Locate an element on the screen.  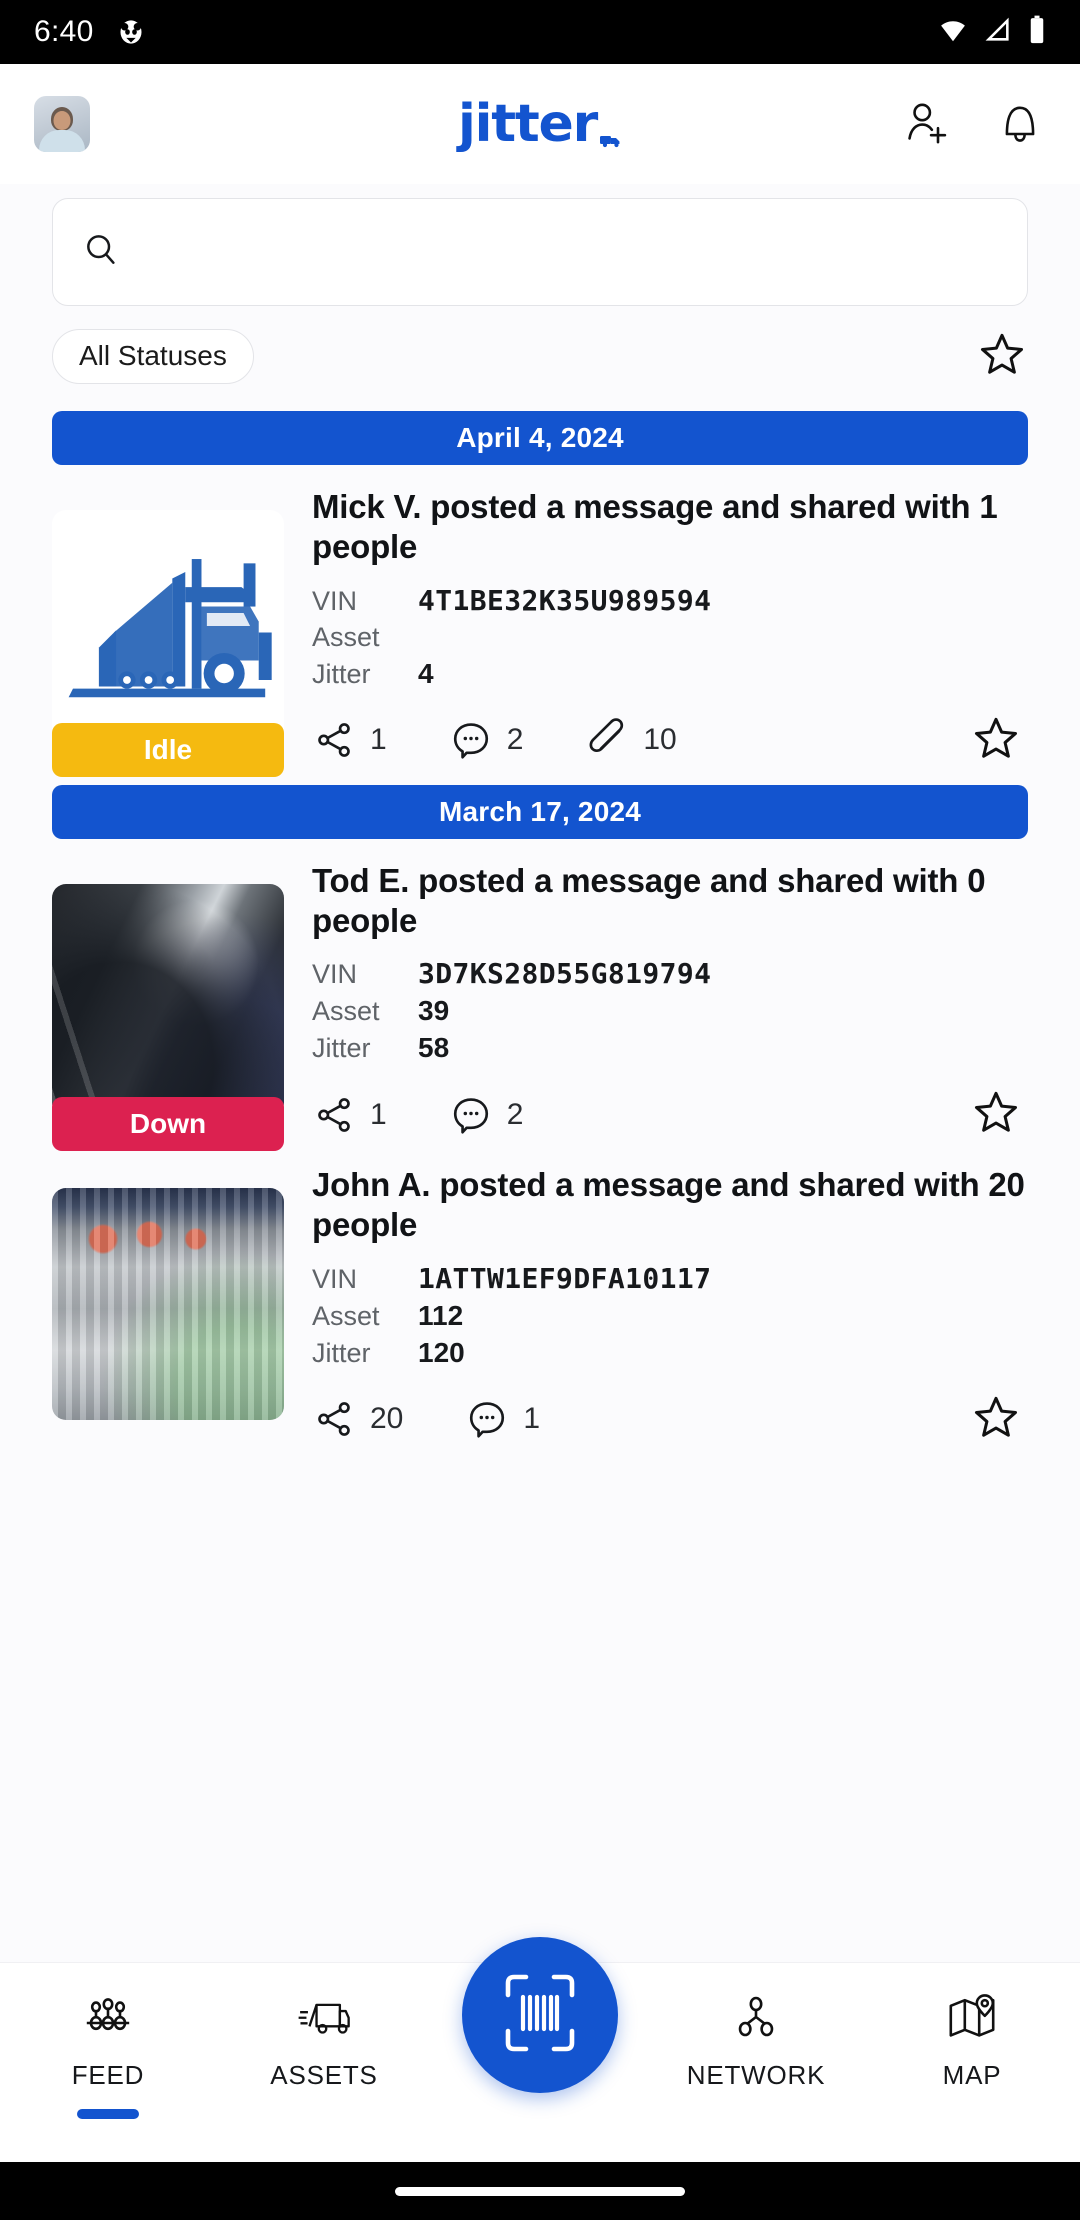
truck-icon is located at coordinates (324, 2019).